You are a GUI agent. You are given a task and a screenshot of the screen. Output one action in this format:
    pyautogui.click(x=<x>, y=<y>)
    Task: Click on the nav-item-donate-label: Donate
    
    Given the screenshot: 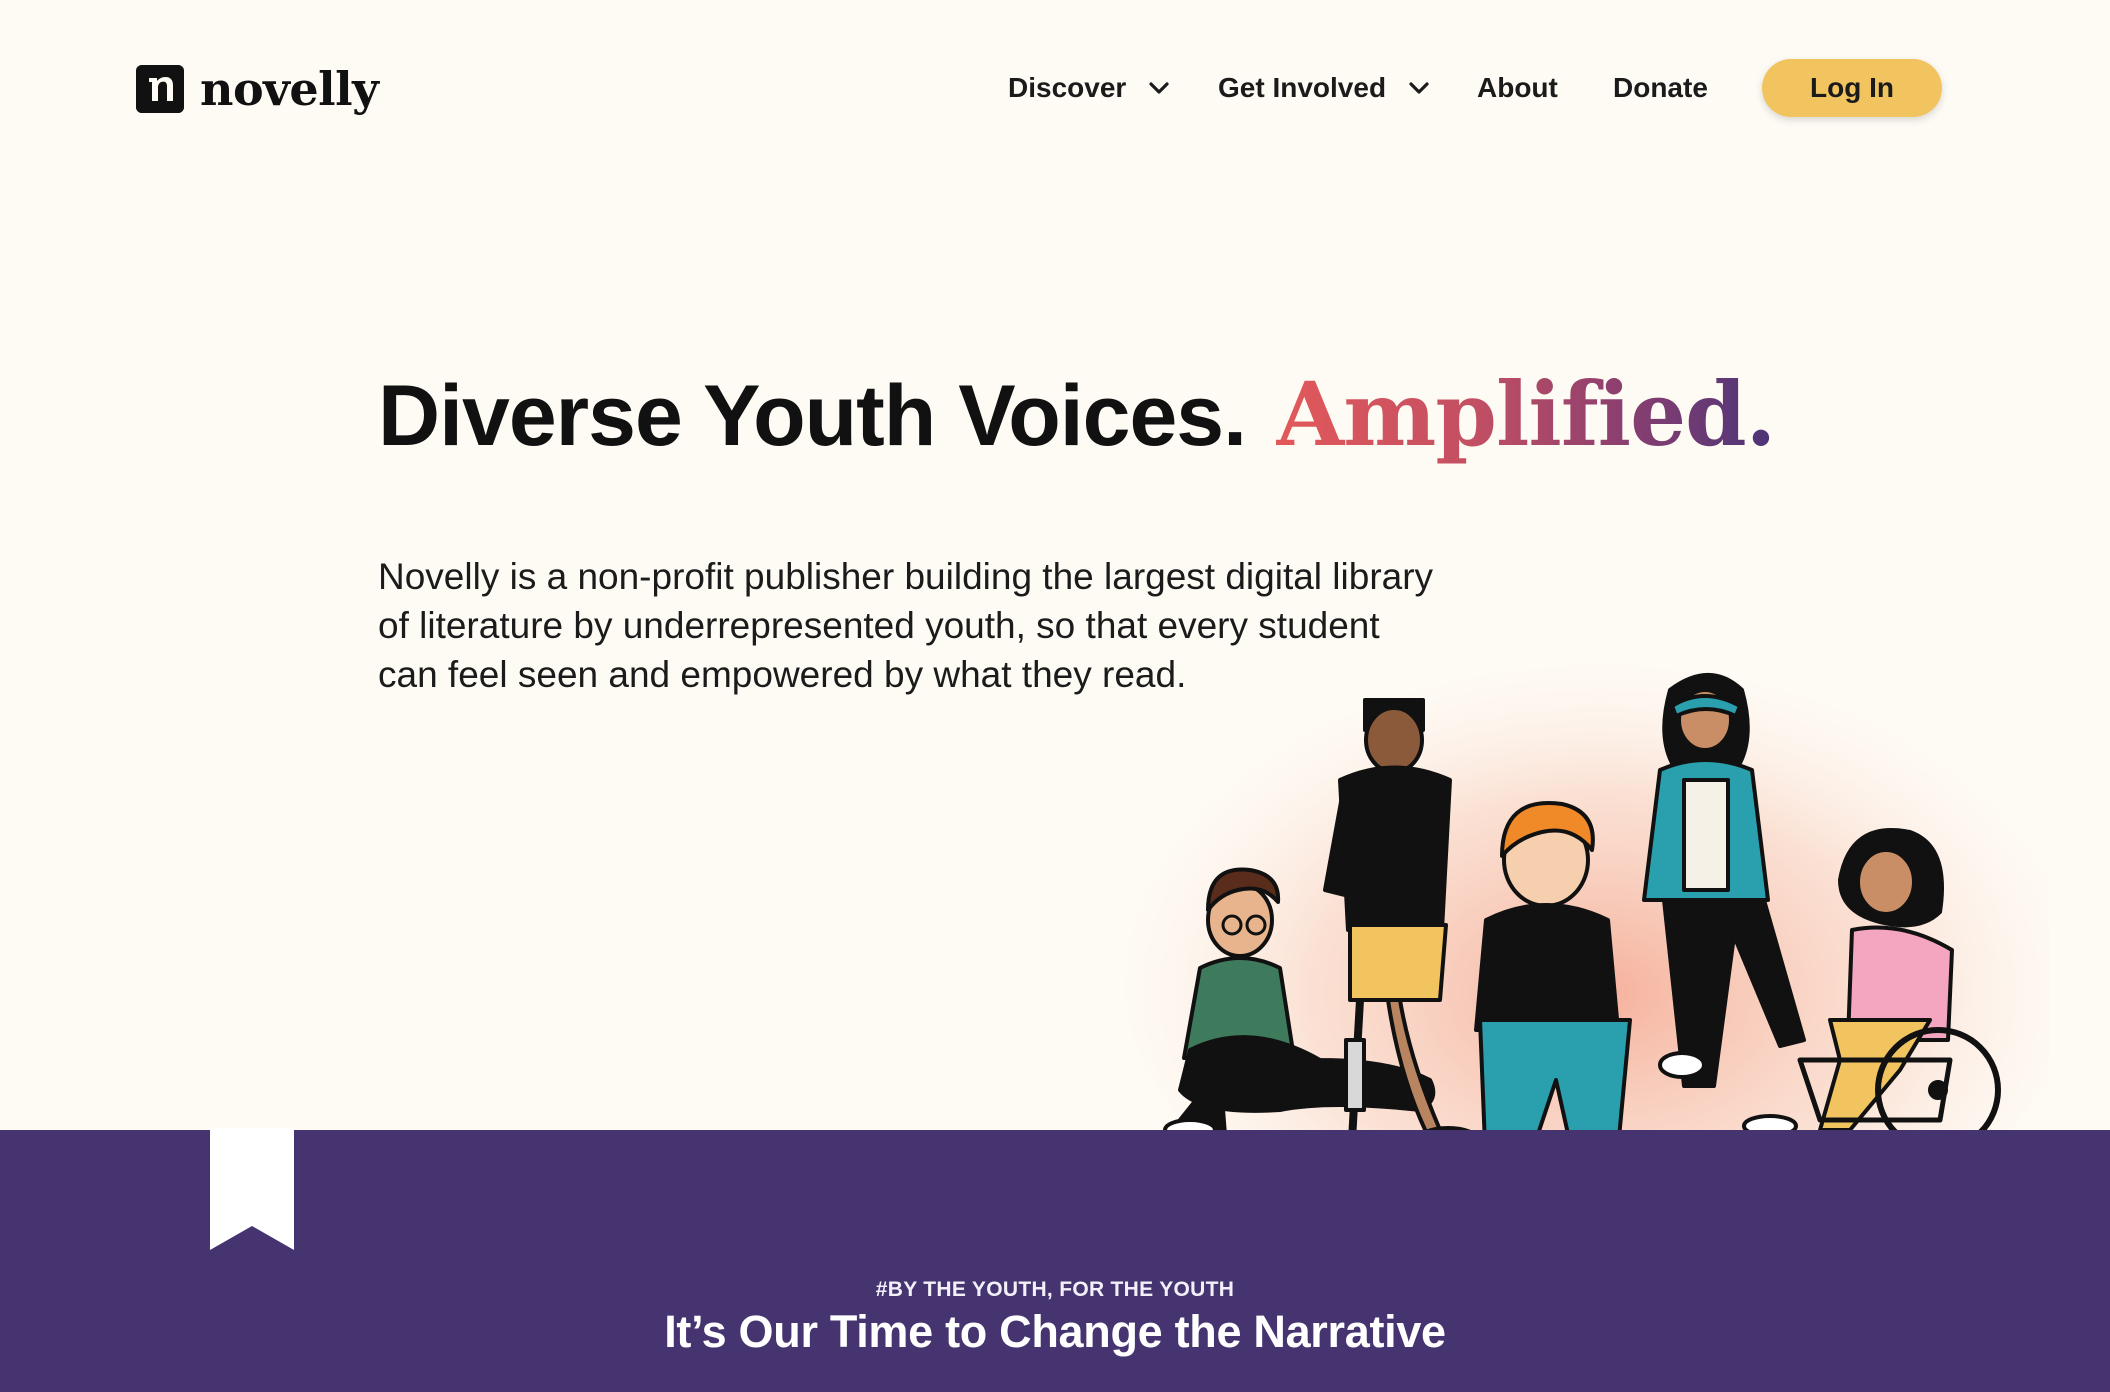 What is the action you would take?
    pyautogui.click(x=1660, y=87)
    